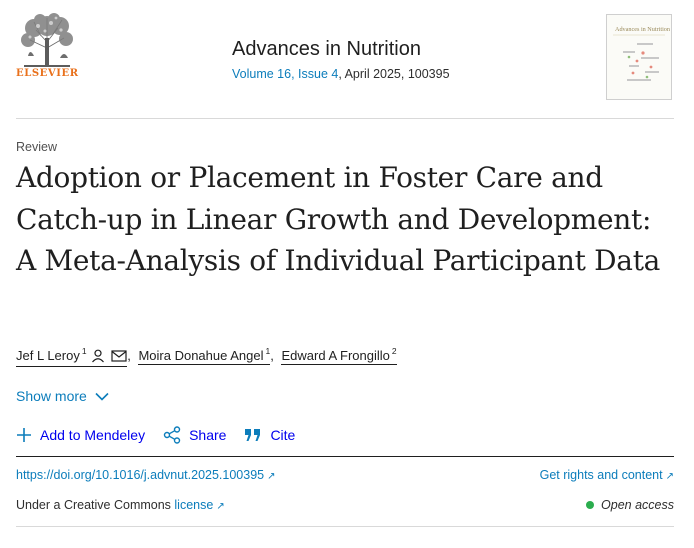 The width and height of the screenshot is (694, 548). What do you see at coordinates (36, 147) in the screenshot?
I see `article-type: Review` at bounding box center [36, 147].